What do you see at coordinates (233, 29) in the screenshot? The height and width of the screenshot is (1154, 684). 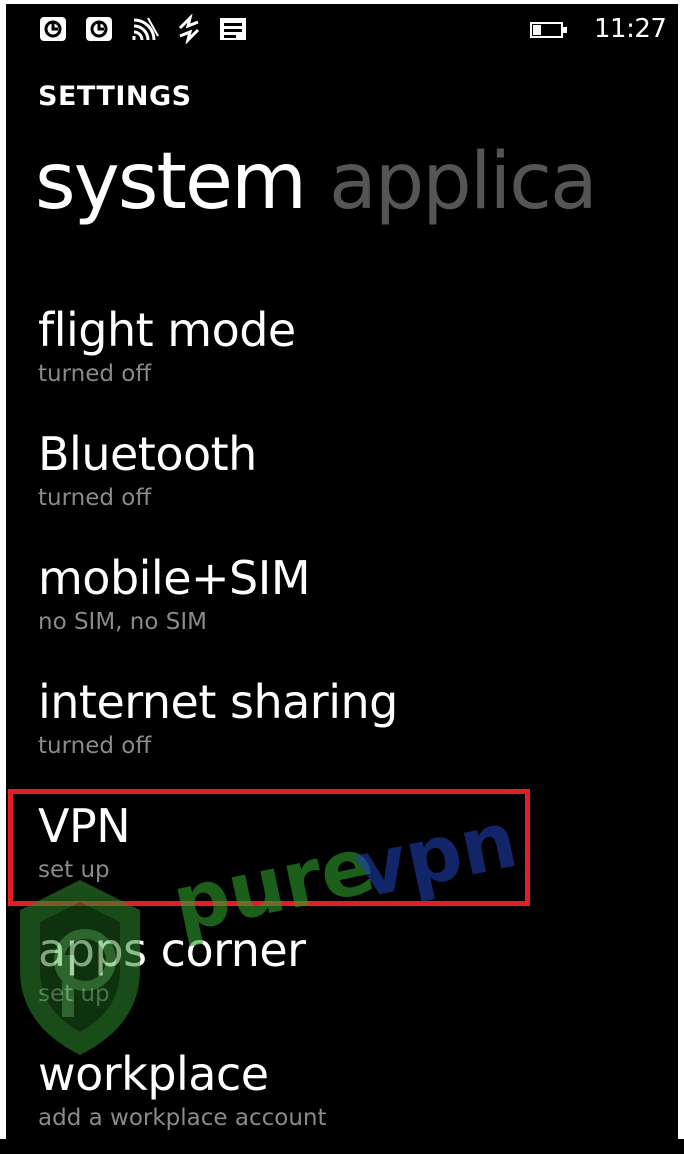 I see `message-icon` at bounding box center [233, 29].